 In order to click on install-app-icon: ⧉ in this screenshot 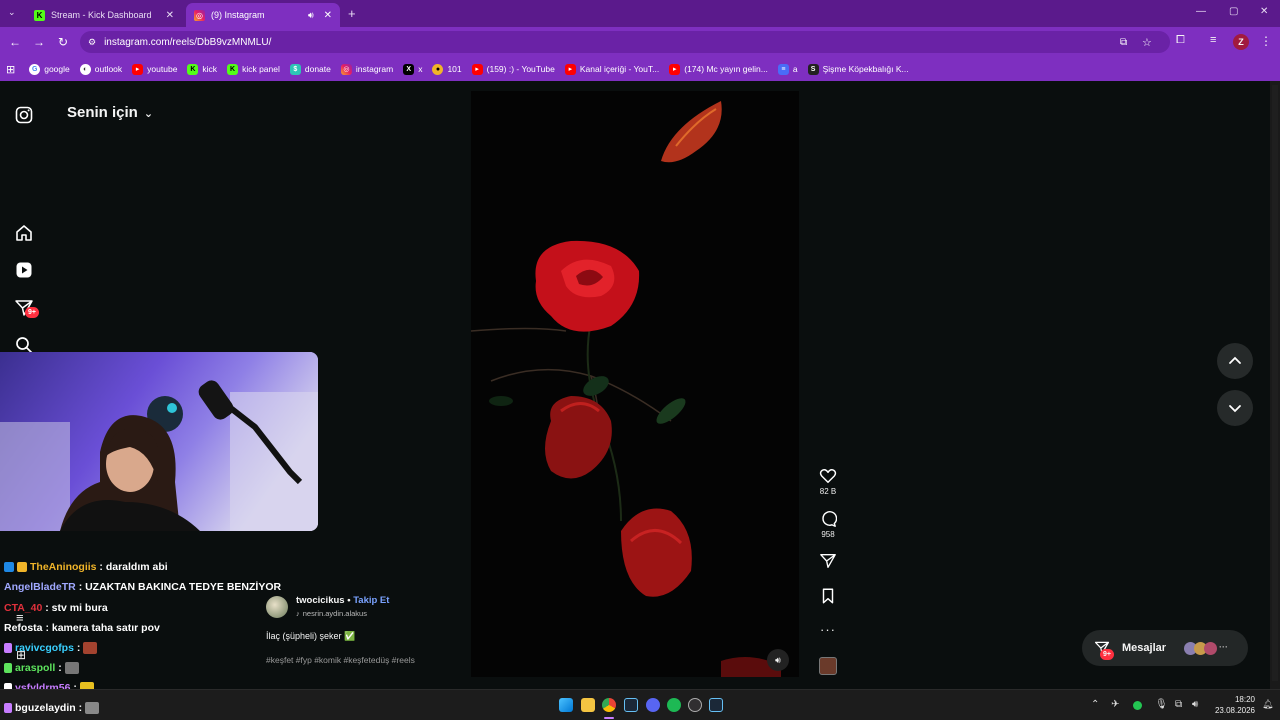, I will do `click(1123, 42)`.